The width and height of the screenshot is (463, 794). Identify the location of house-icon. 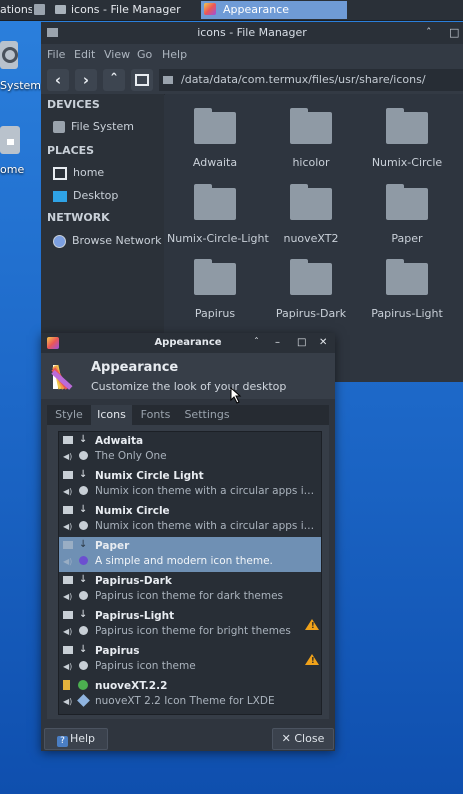
(10, 142).